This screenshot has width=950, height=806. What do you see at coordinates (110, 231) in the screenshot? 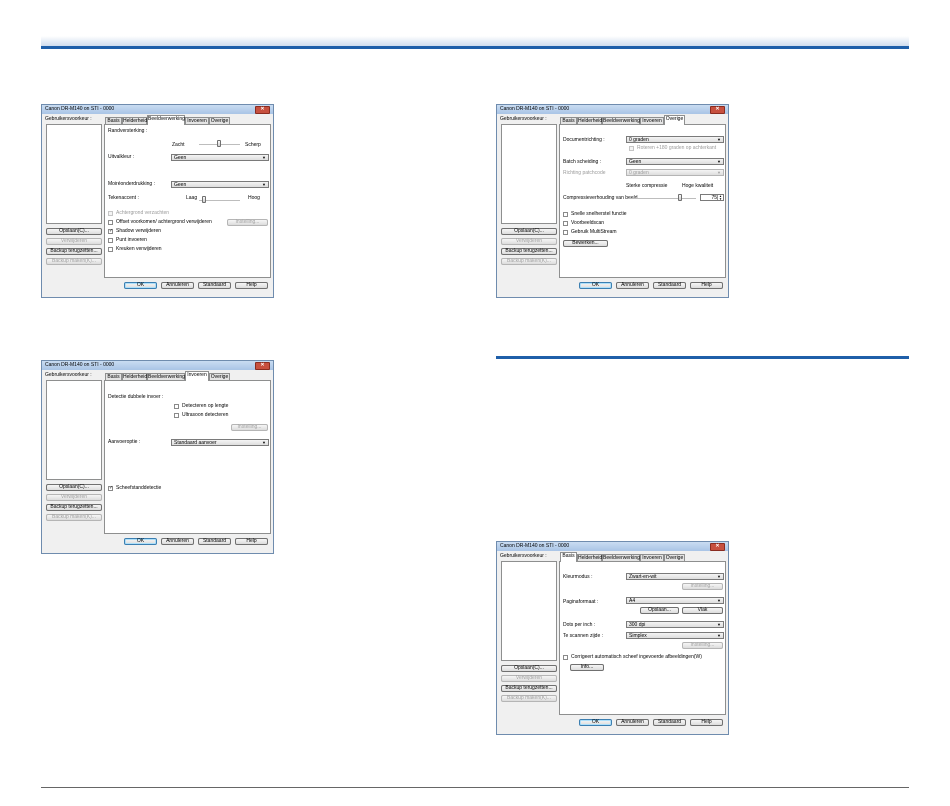
I see `shadow-remove-checkbox` at bounding box center [110, 231].